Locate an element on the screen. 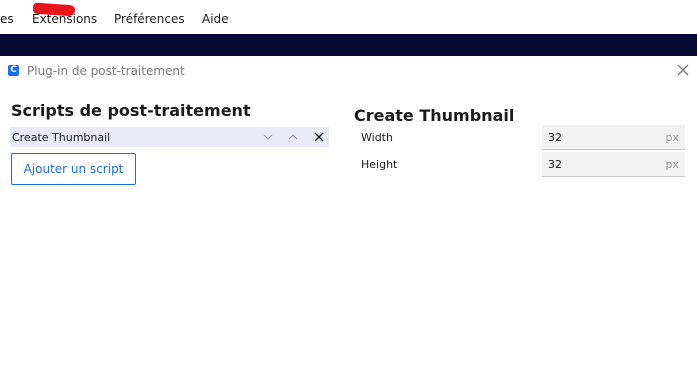 This screenshot has width=697, height=377. width-field: px is located at coordinates (613, 137).